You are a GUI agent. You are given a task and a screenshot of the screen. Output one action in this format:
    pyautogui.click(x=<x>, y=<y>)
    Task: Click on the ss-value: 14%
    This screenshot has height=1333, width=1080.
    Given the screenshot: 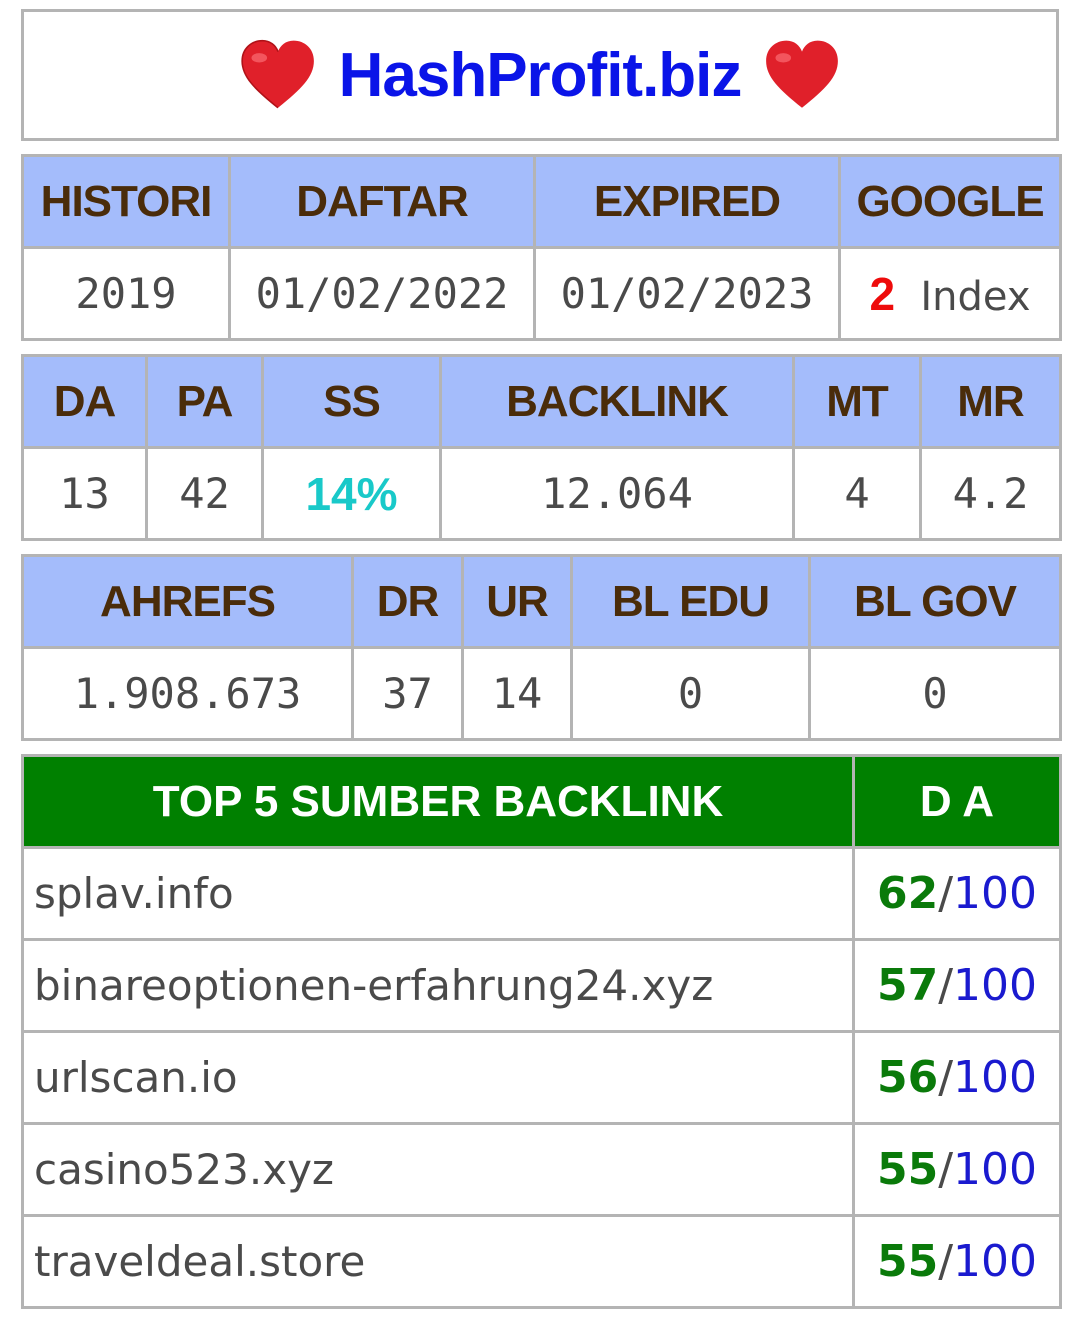 What is the action you would take?
    pyautogui.click(x=351, y=493)
    